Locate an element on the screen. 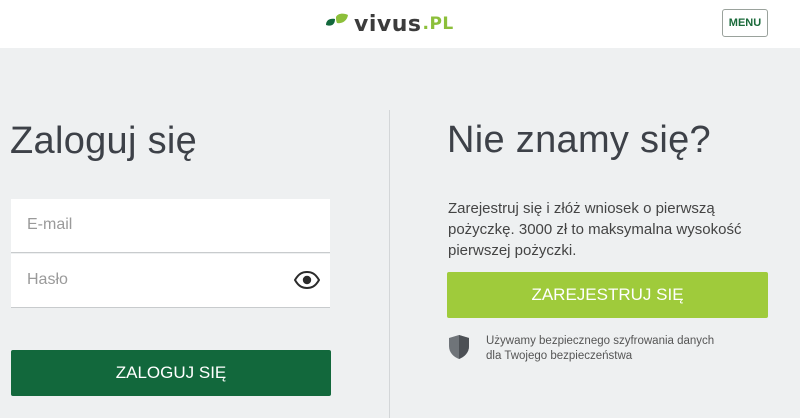 The image size is (800, 418). vivus-logo: vivus .PL is located at coordinates (389, 24).